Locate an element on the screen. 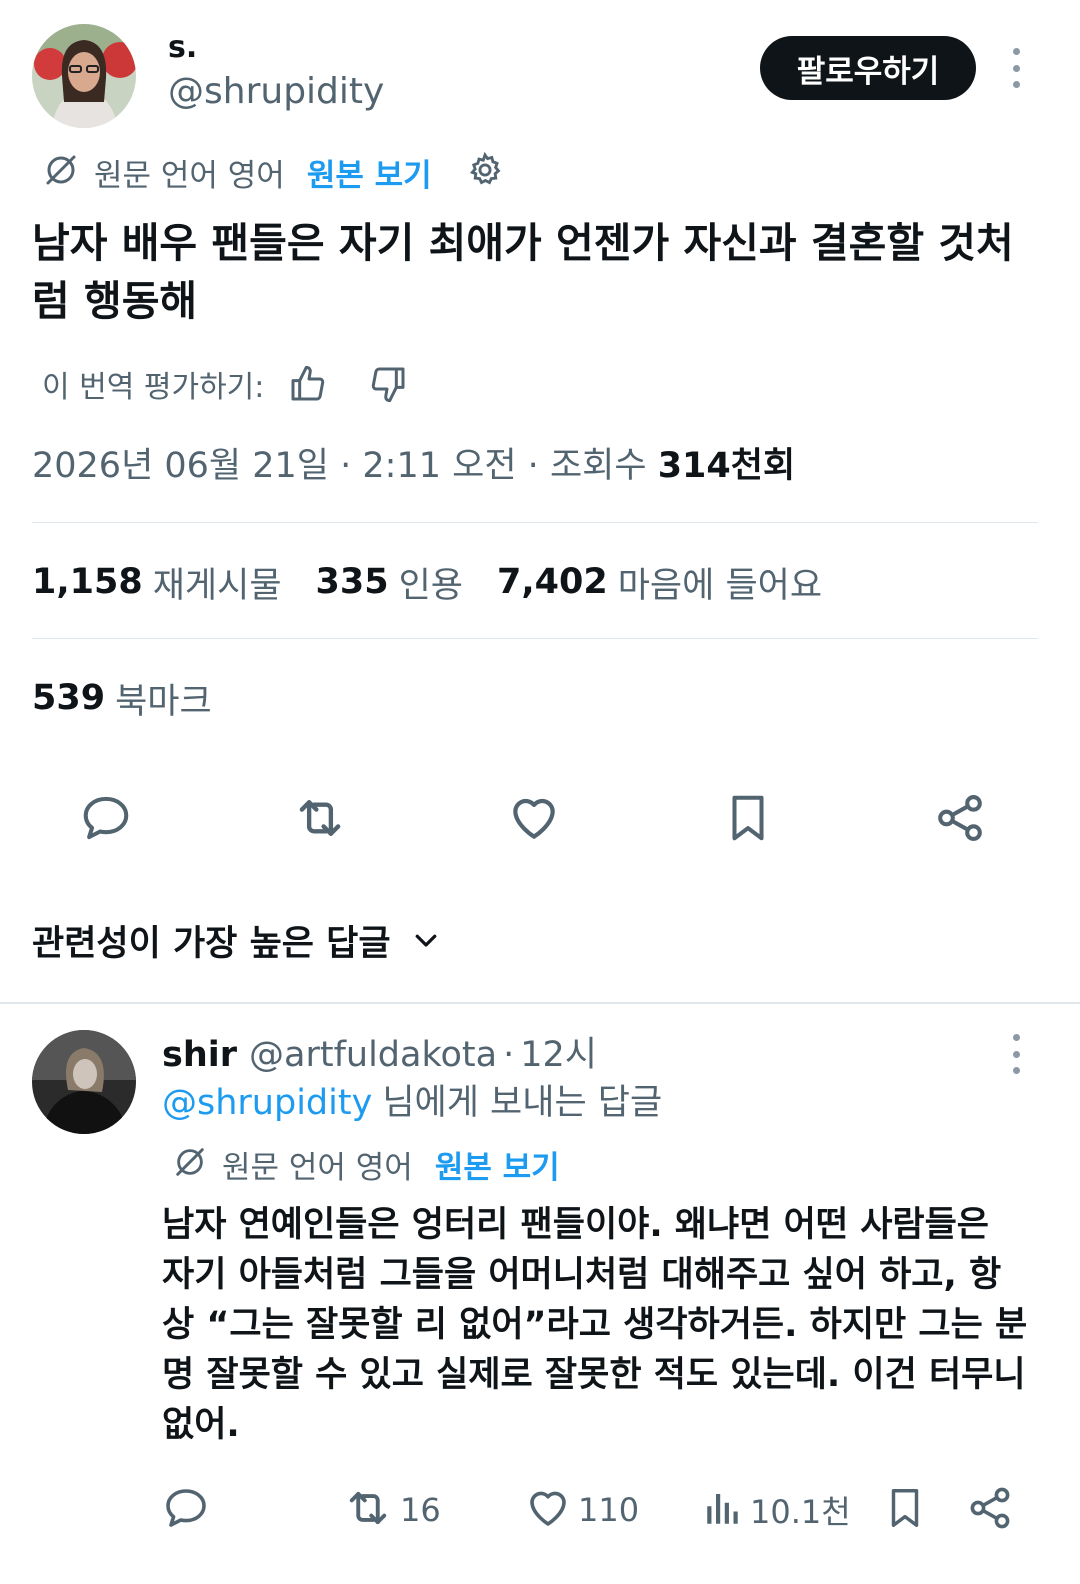  quotes-stat: 335 인용 is located at coordinates (389, 582).